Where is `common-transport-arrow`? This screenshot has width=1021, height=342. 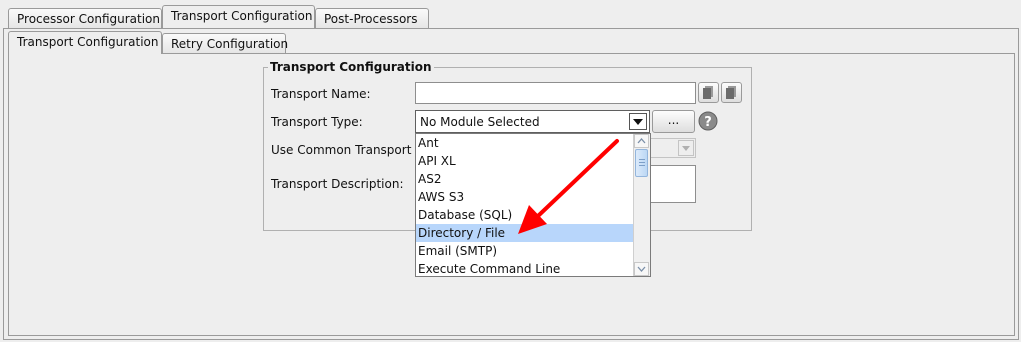 common-transport-arrow is located at coordinates (686, 148).